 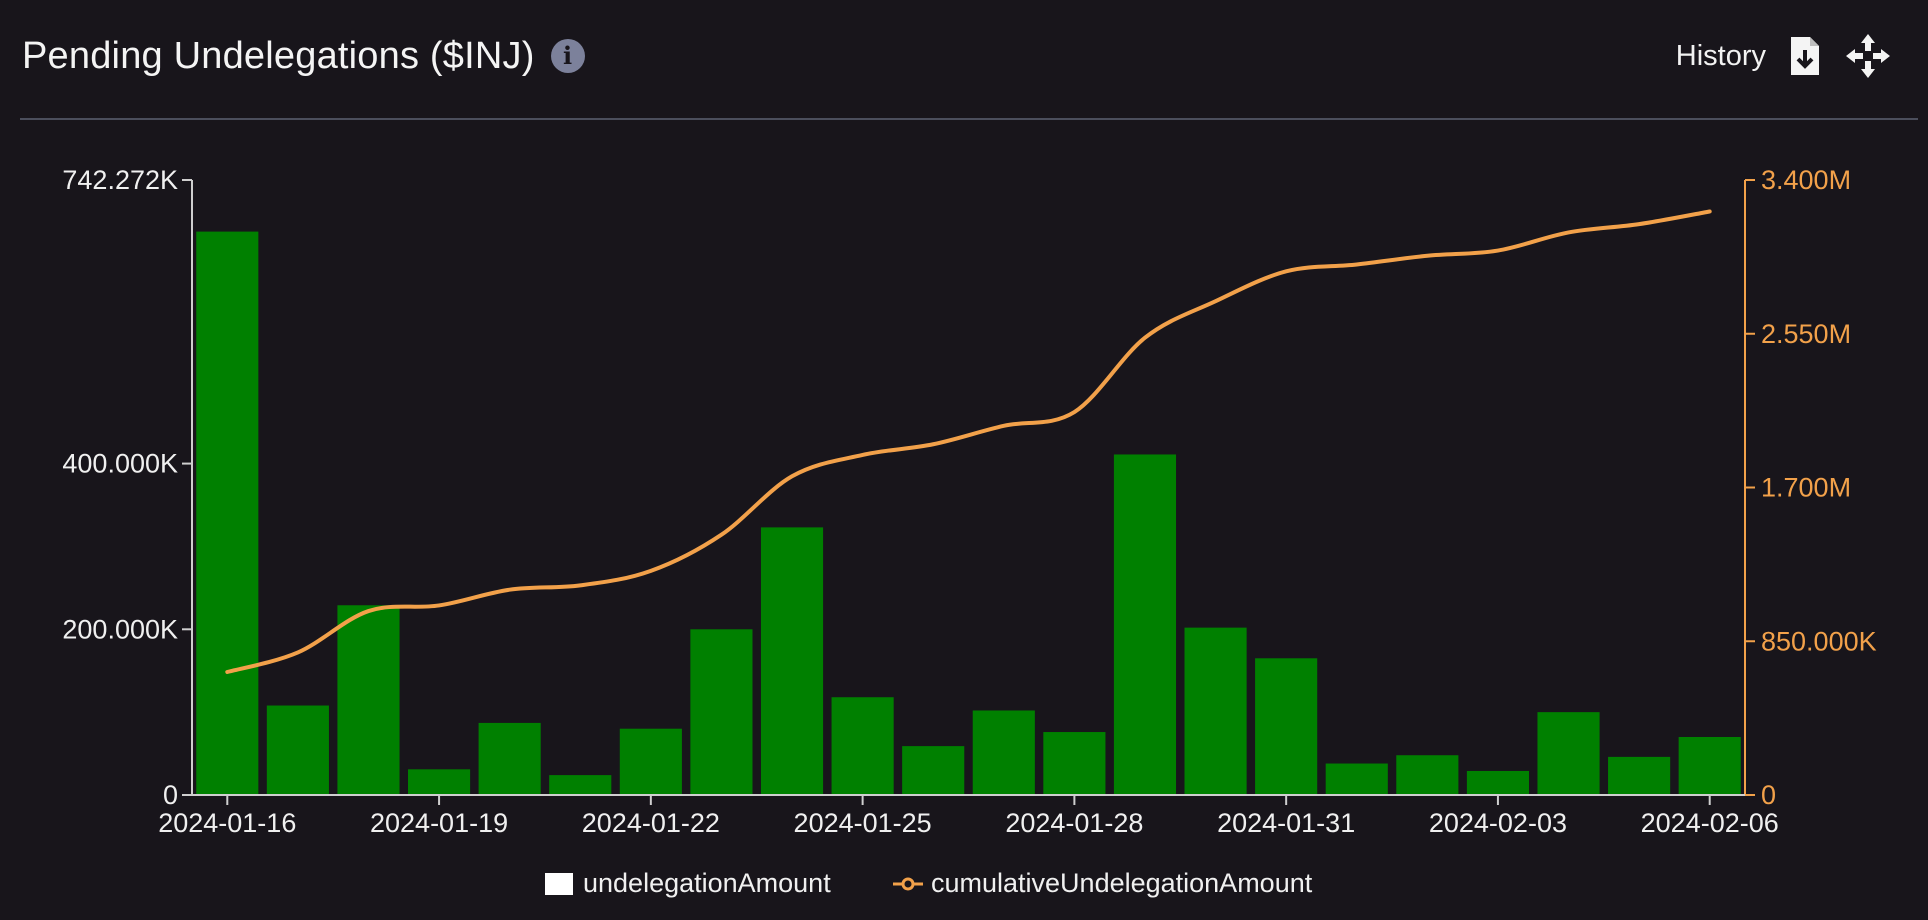 I want to click on right-tick-label: 0, so click(x=1768, y=795).